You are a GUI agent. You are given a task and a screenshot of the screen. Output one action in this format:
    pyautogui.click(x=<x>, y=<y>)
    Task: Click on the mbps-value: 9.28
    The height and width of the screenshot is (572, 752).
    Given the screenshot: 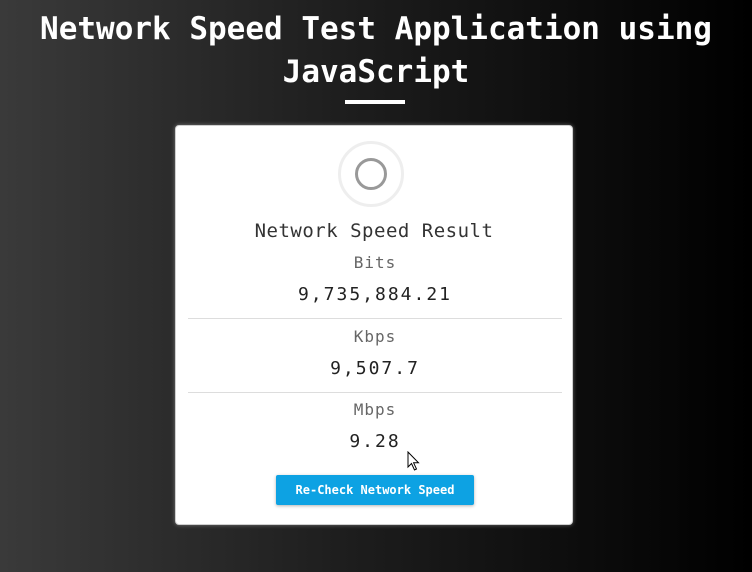 What is the action you would take?
    pyautogui.click(x=375, y=441)
    